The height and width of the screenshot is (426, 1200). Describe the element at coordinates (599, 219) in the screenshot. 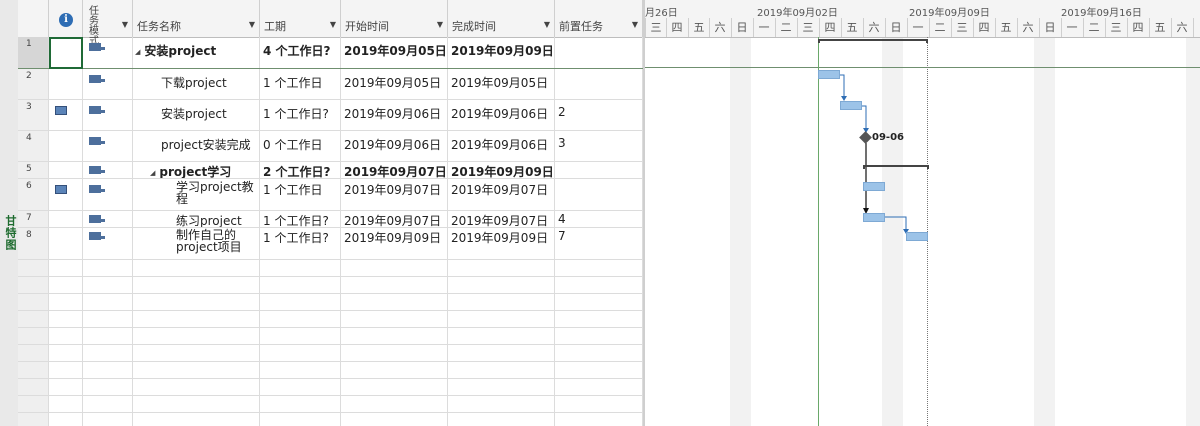

I see `predecessors-cell: 4` at that location.